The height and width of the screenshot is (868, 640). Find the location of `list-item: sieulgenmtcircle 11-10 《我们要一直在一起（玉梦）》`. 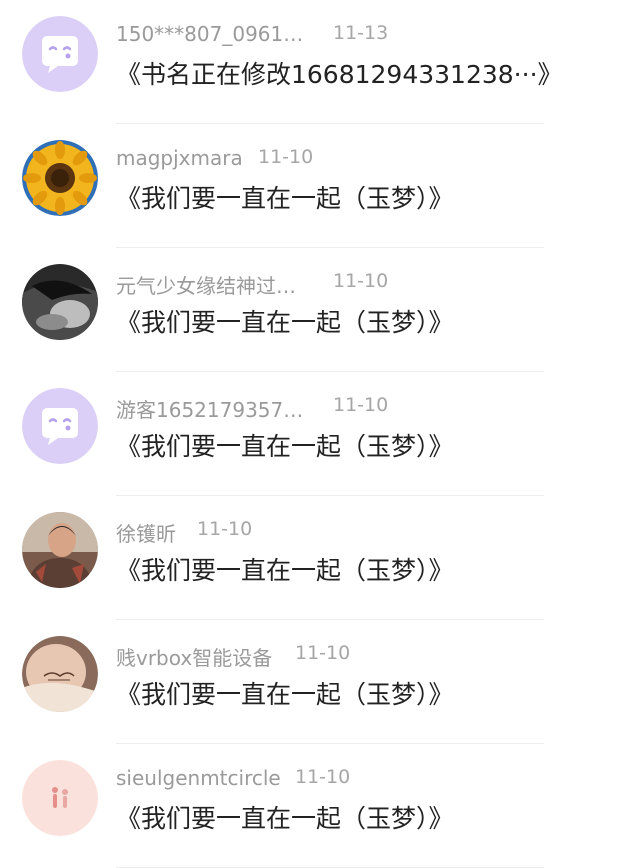

list-item: sieulgenmtcircle 11-10 《我们要一直在一起（玉梦）》 is located at coordinates (320, 806).